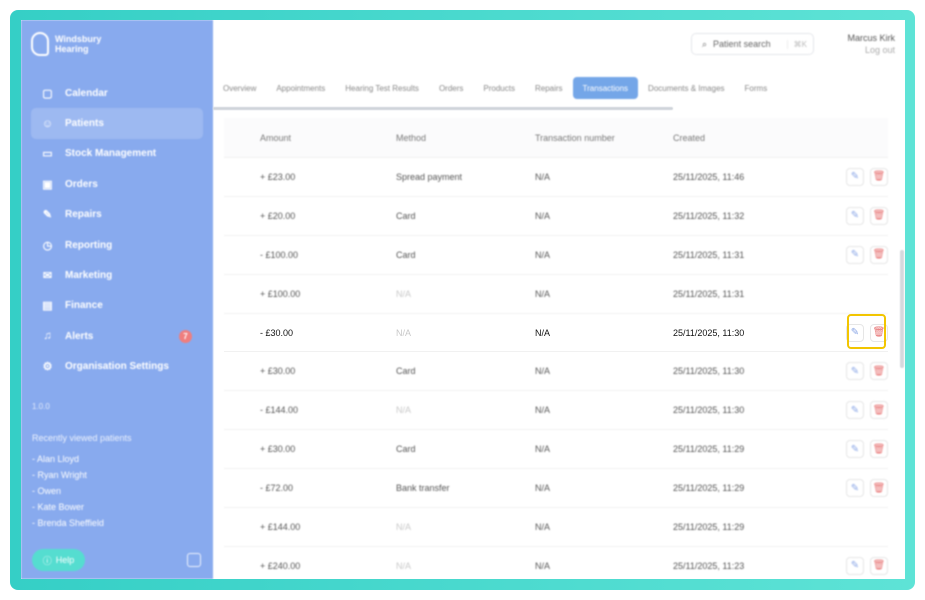 The image size is (925, 600). What do you see at coordinates (277, 488) in the screenshot?
I see `amount-cell: - £72.00` at bounding box center [277, 488].